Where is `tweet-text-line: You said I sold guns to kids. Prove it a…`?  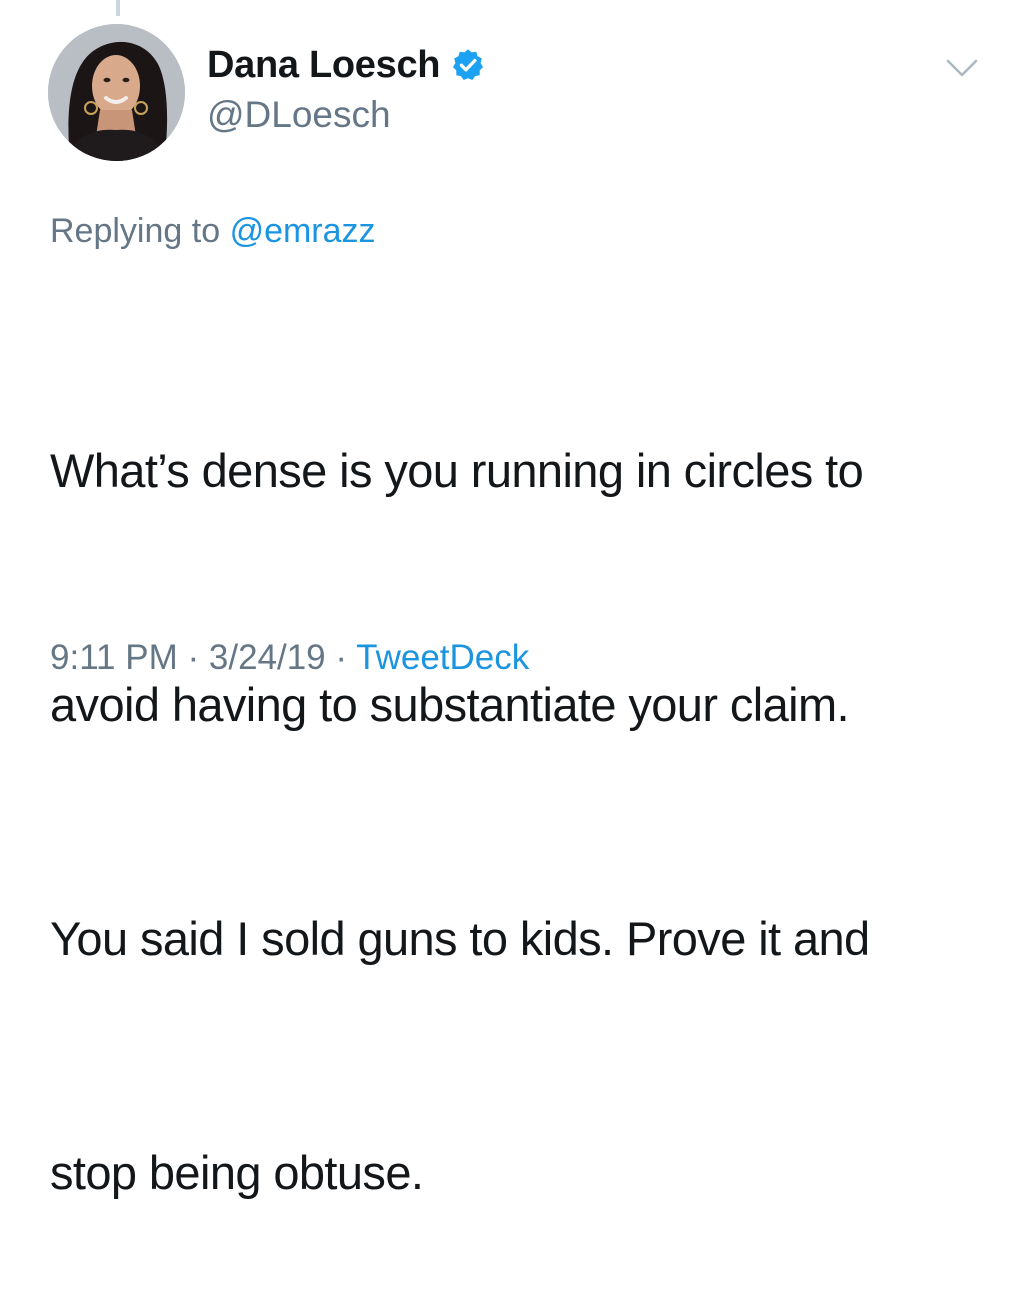
tweet-text-line: You said I sold guns to kids. Prove it a… is located at coordinates (460, 938).